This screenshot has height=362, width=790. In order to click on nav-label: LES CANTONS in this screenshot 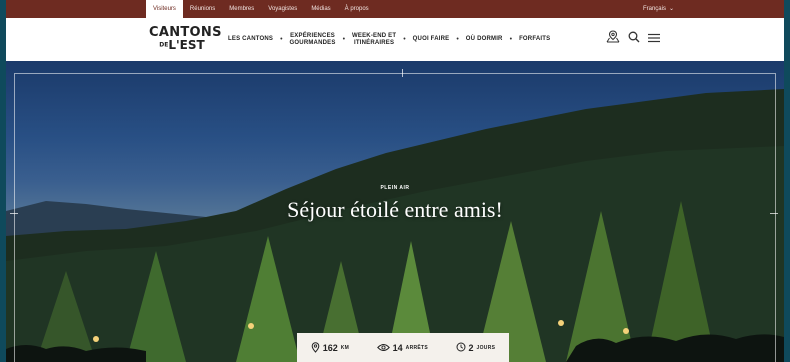, I will do `click(251, 39)`.